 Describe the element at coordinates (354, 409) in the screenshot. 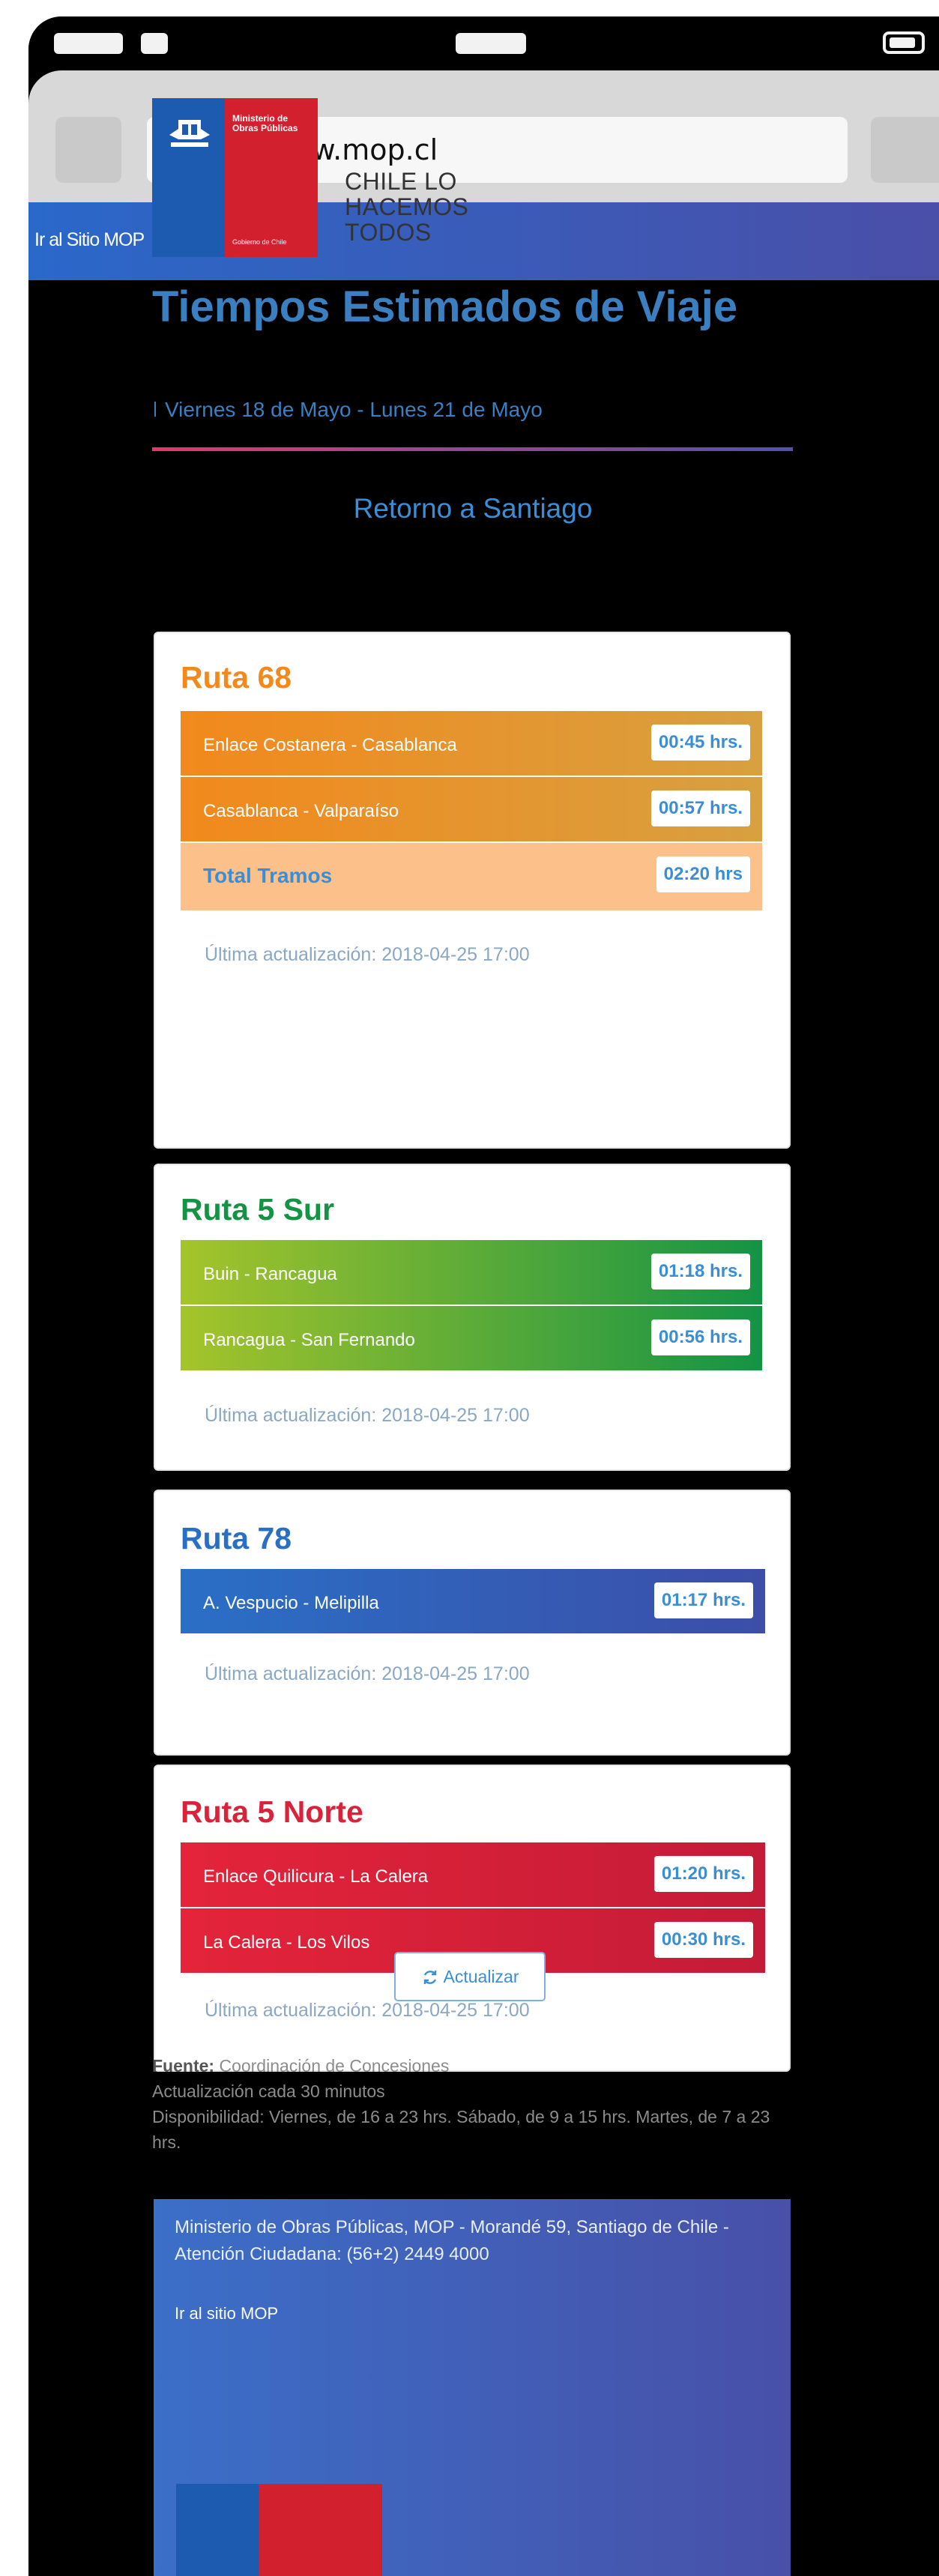

I see `date-range: Viernes 18 de Mayo - Lunes 21 de Mayo` at that location.